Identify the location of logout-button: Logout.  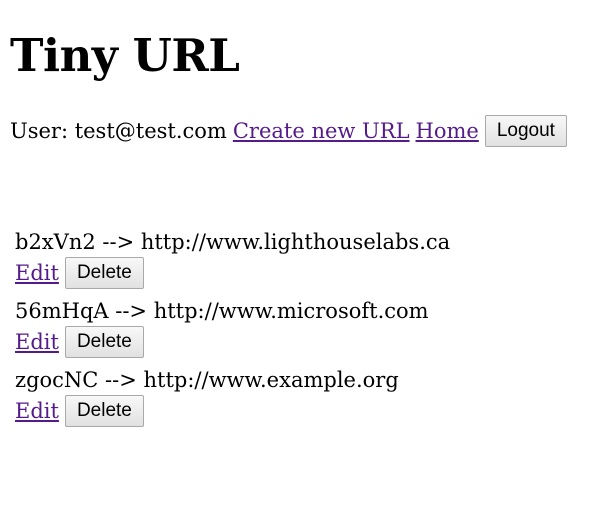
(525, 131).